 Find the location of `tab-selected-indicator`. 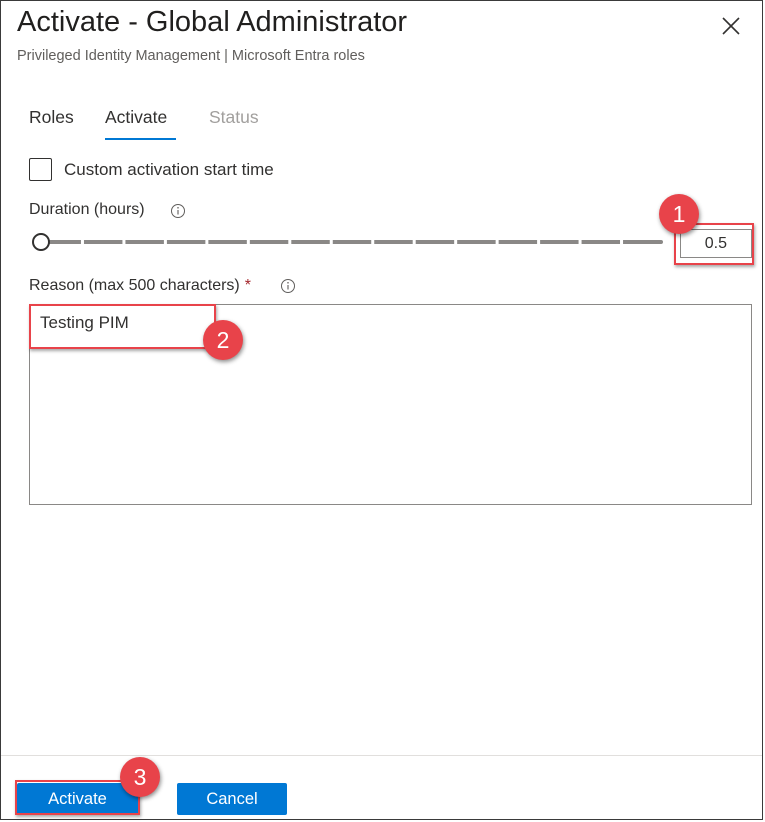

tab-selected-indicator is located at coordinates (140, 139).